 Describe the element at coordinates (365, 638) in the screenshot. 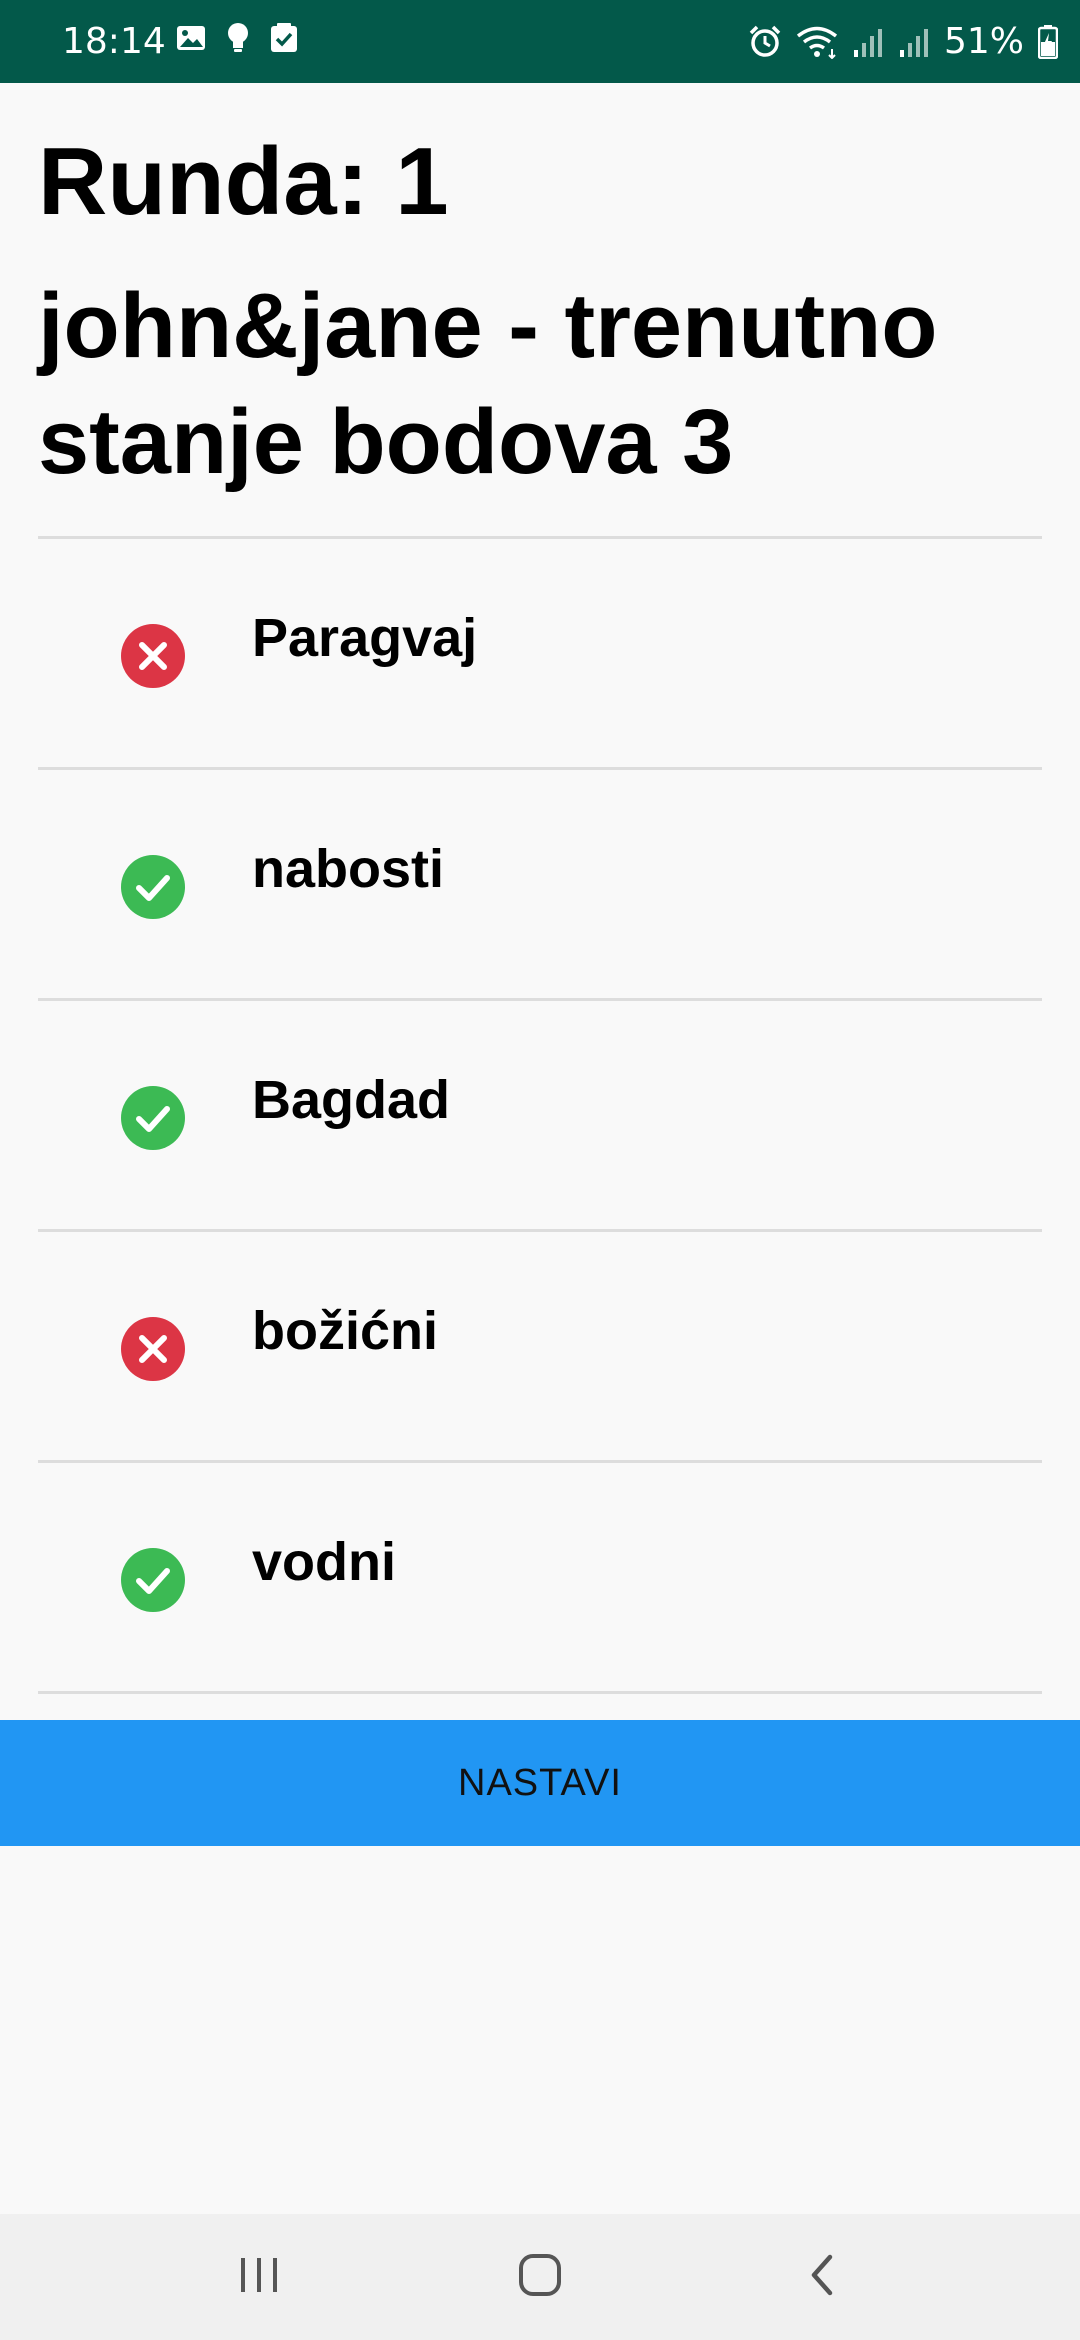

I see `answer-text: Paragvaj` at that location.